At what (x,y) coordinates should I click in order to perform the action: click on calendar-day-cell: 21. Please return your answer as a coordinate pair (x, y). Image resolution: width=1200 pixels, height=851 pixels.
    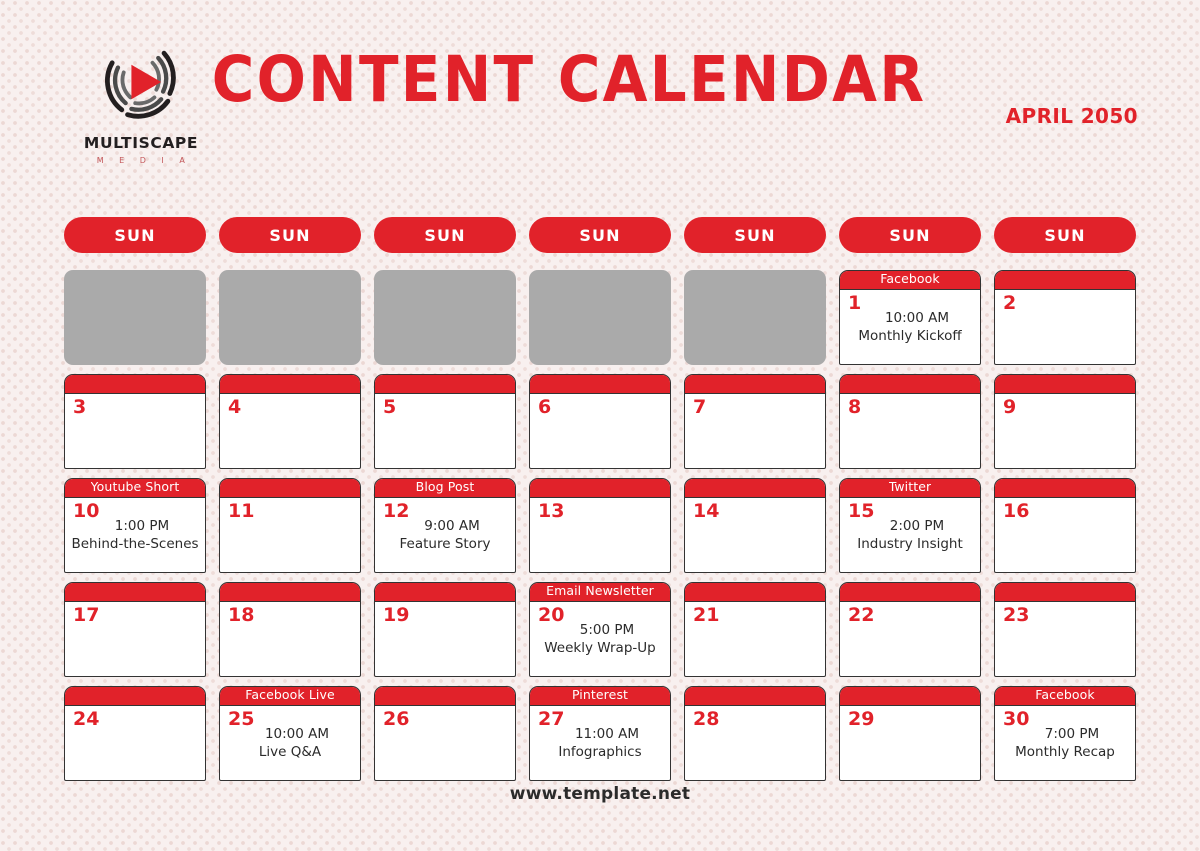
    Looking at the image, I should click on (755, 629).